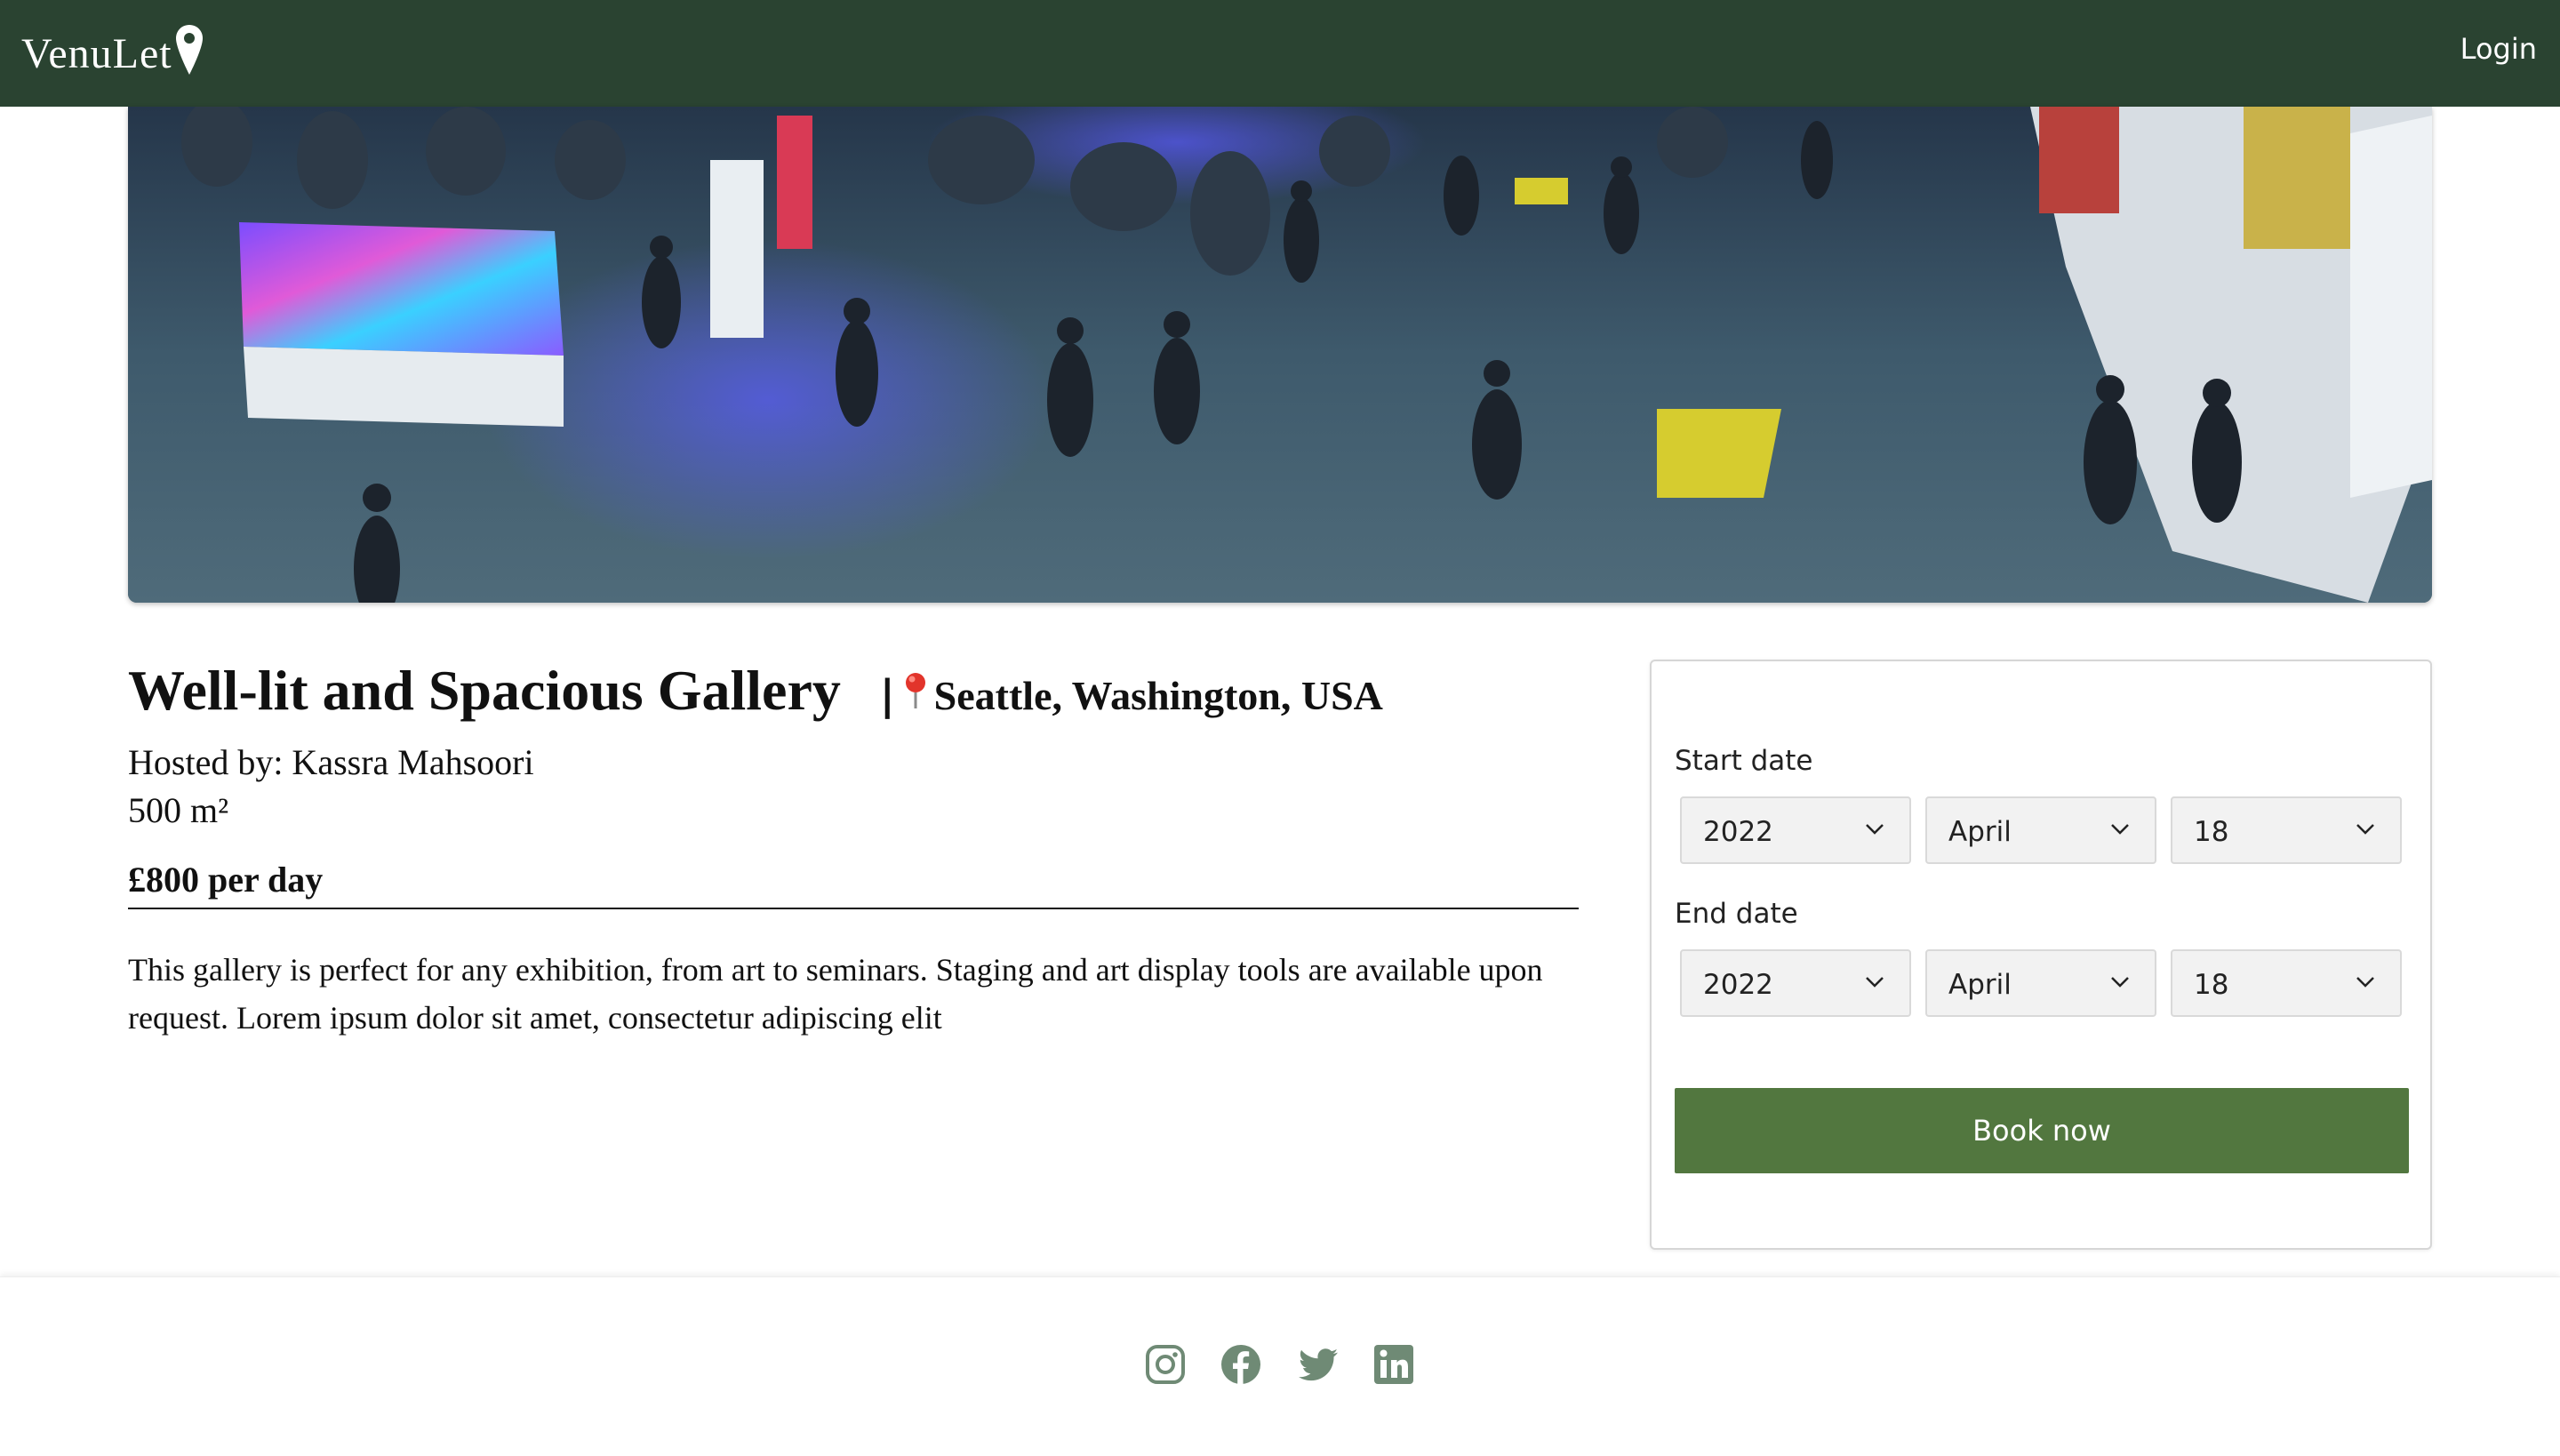 The height and width of the screenshot is (1456, 2560). Describe the element at coordinates (96, 53) in the screenshot. I see `logo-text: VenuLet` at that location.